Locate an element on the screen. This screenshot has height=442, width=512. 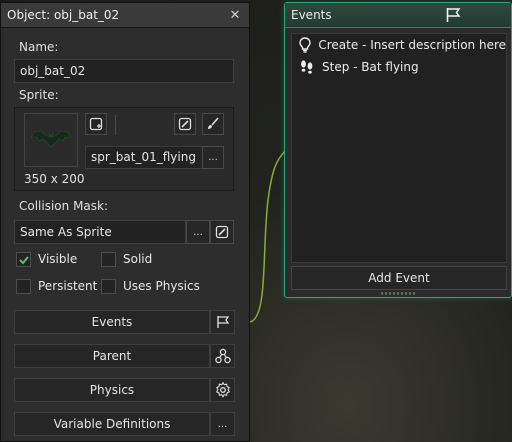
close-icon: ✕ is located at coordinates (235, 15).